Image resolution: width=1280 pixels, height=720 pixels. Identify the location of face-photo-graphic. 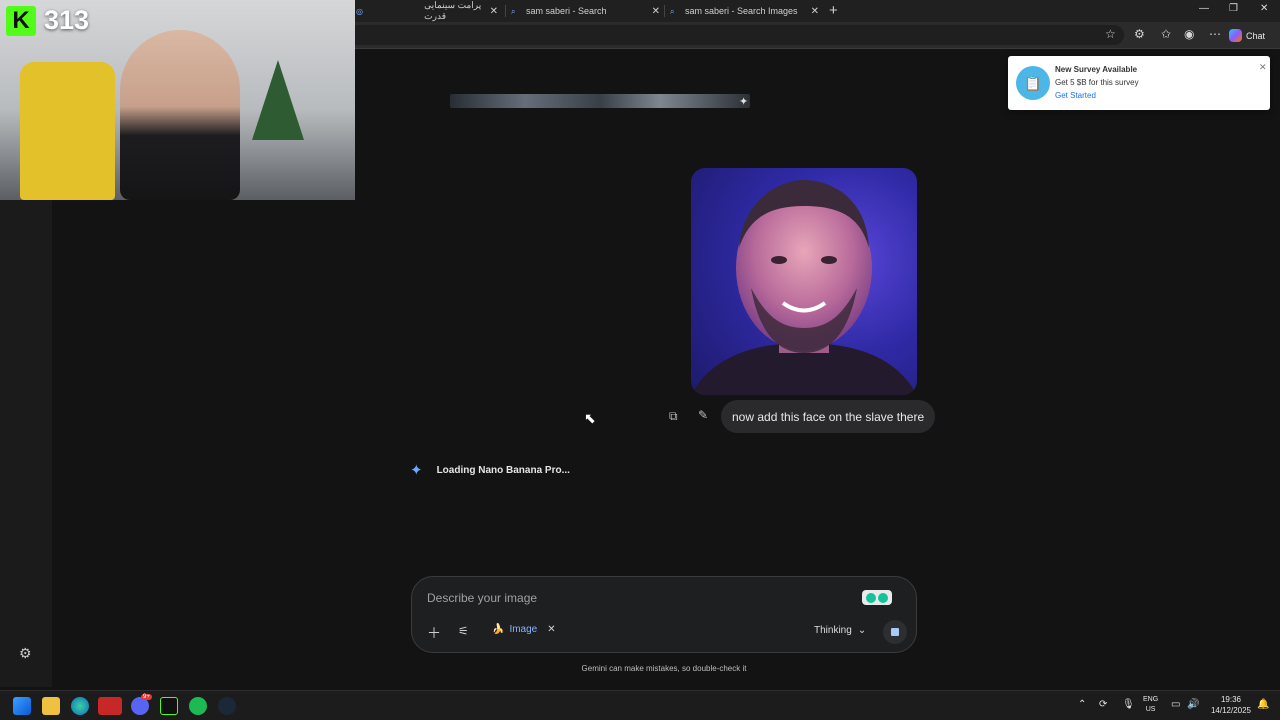
(804, 287).